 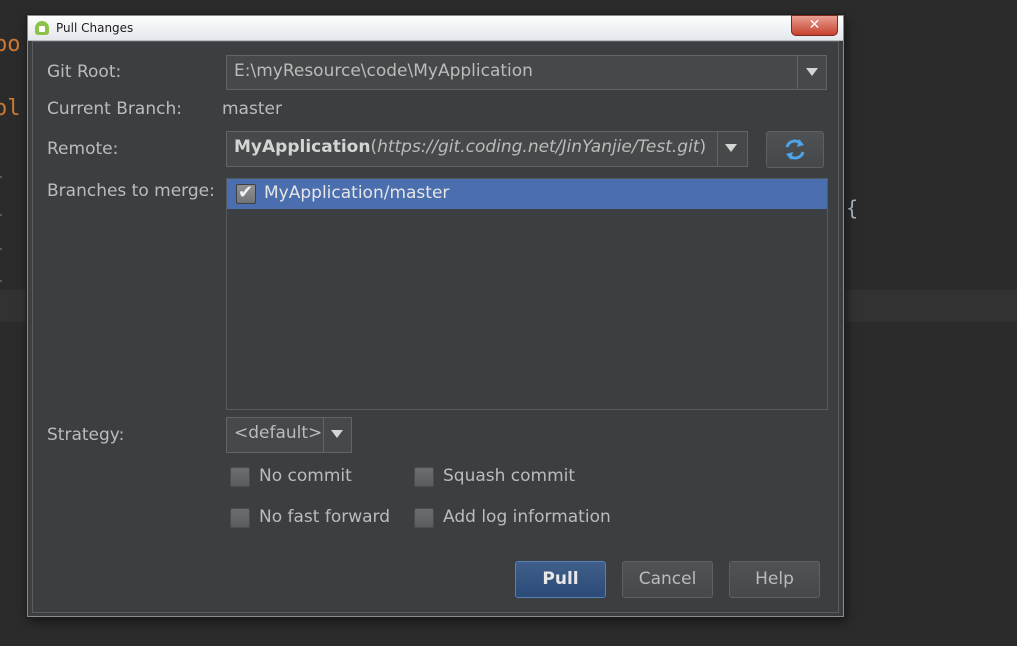 I want to click on squash-commit-checkbox, so click(x=424, y=477).